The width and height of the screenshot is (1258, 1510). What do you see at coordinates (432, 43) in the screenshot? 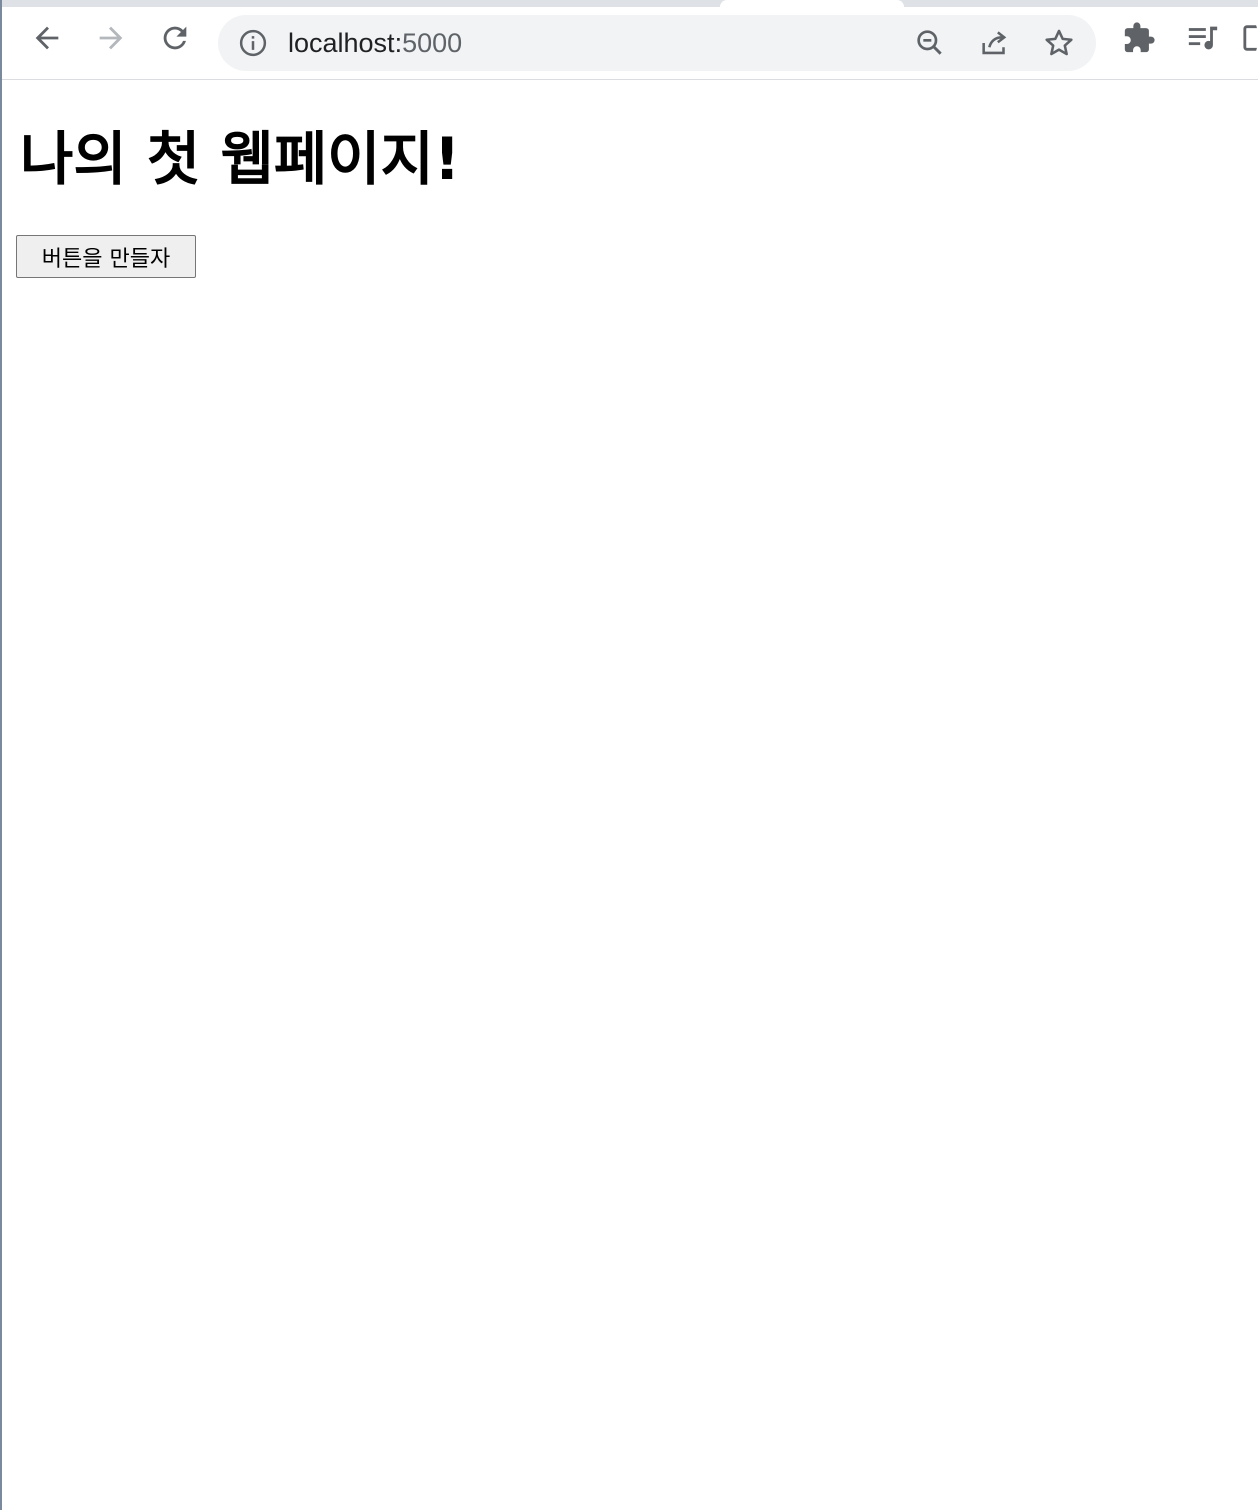
I see `url-port: 5000` at bounding box center [432, 43].